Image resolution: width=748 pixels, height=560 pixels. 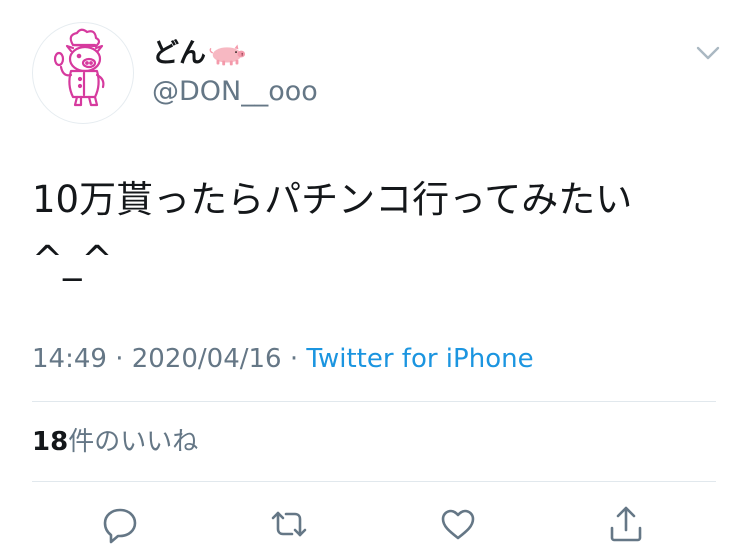 I want to click on tweet-source-link: Twitter for iPhone, so click(x=419, y=359).